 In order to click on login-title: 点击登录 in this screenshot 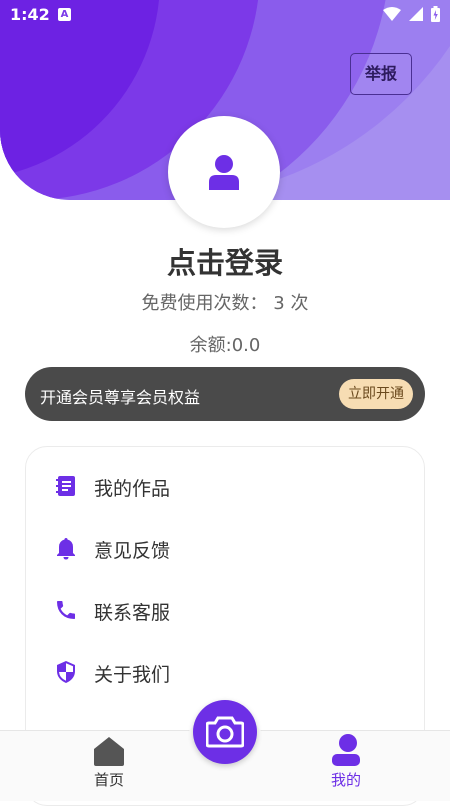, I will do `click(225, 261)`.